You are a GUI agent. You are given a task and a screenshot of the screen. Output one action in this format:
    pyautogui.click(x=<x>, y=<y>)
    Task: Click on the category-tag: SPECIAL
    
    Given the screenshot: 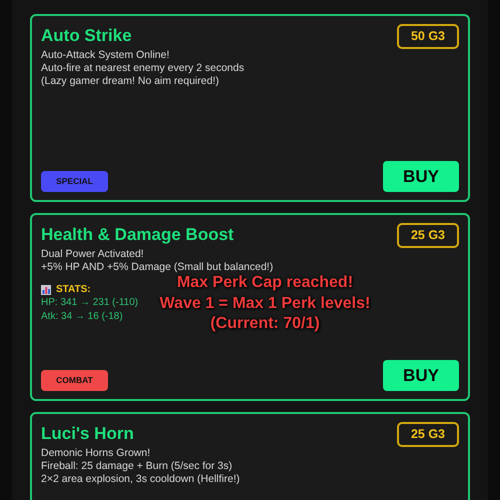 What is the action you would take?
    pyautogui.click(x=74, y=181)
    